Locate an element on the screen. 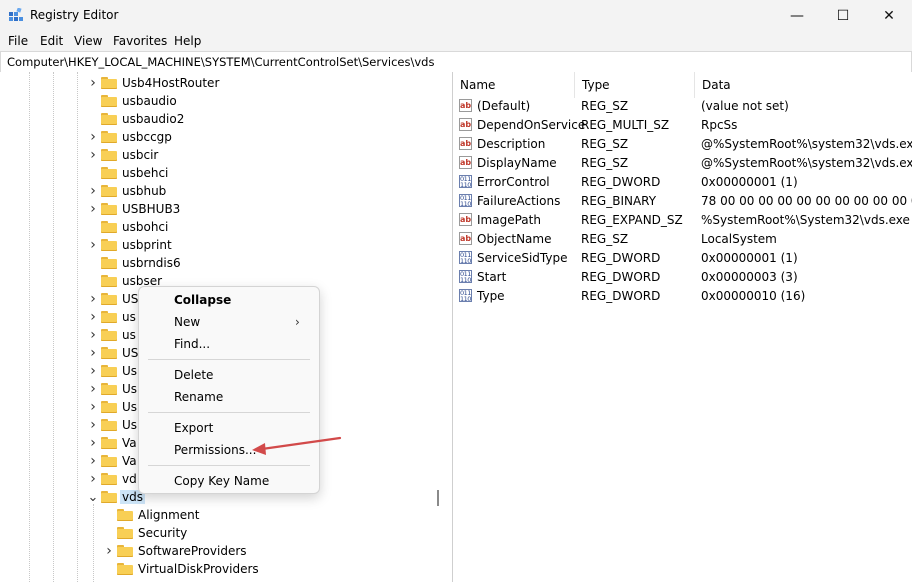 This screenshot has width=912, height=582. value-name: DependOnService is located at coordinates (531, 125).